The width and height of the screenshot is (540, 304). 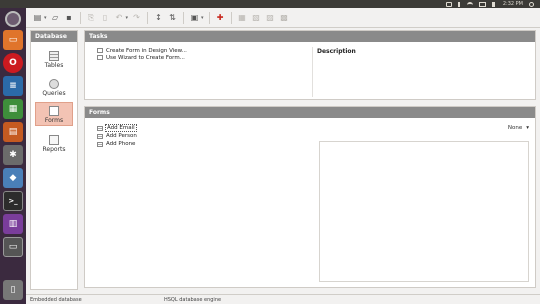 I want to click on dash-icon, so click(x=13, y=19).